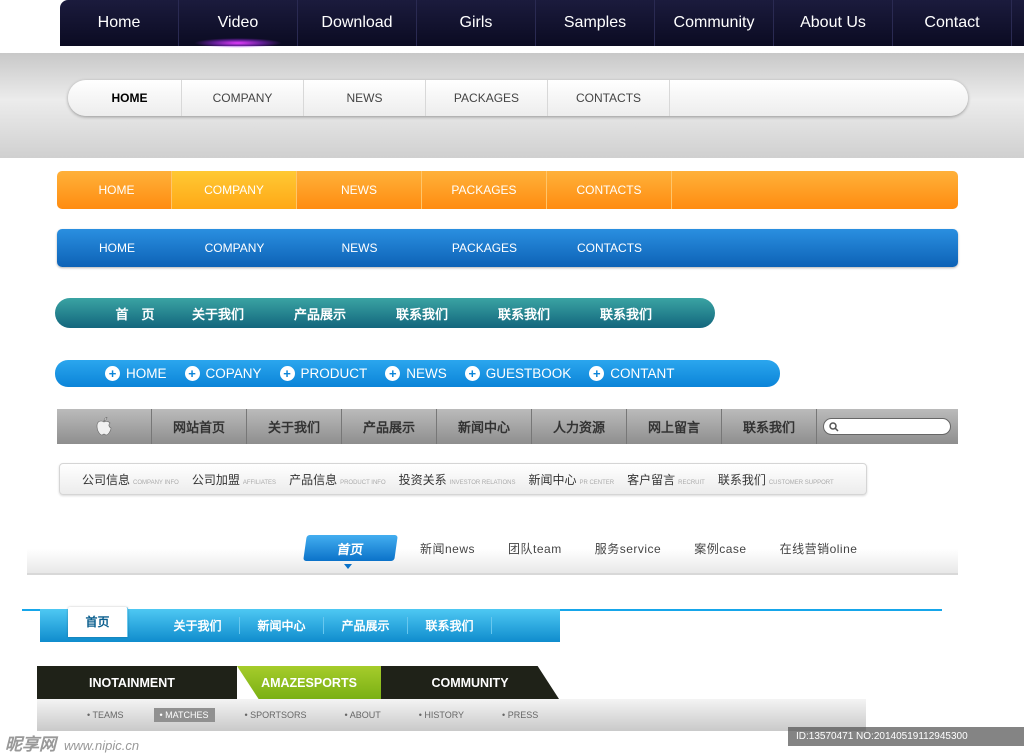 The width and height of the screenshot is (1024, 756). Describe the element at coordinates (523, 715) in the screenshot. I see `subnav-label: PRESS` at that location.